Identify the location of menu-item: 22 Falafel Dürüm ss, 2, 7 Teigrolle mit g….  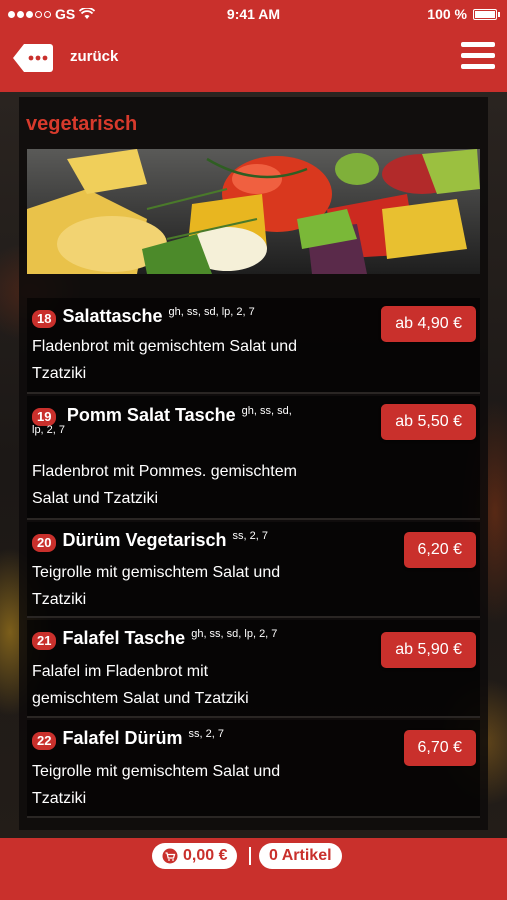
(253, 769).